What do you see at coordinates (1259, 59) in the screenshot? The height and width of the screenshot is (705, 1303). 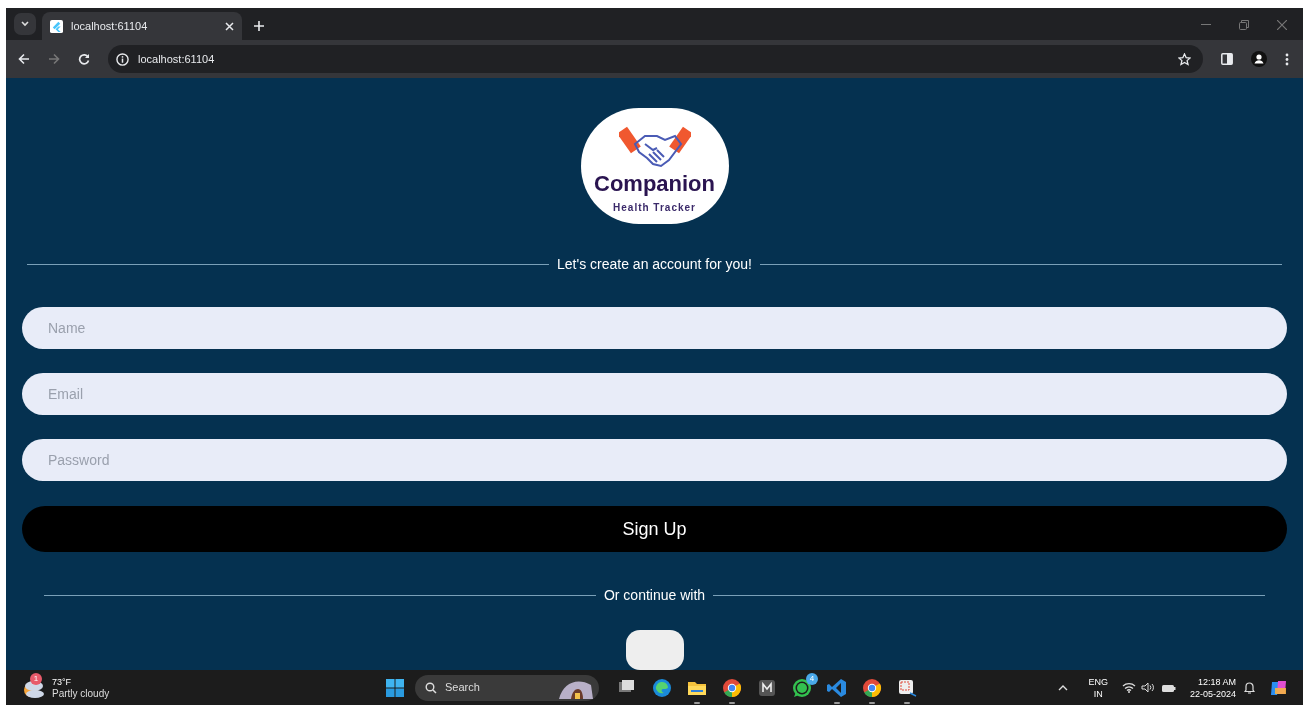 I see `profile-icon` at bounding box center [1259, 59].